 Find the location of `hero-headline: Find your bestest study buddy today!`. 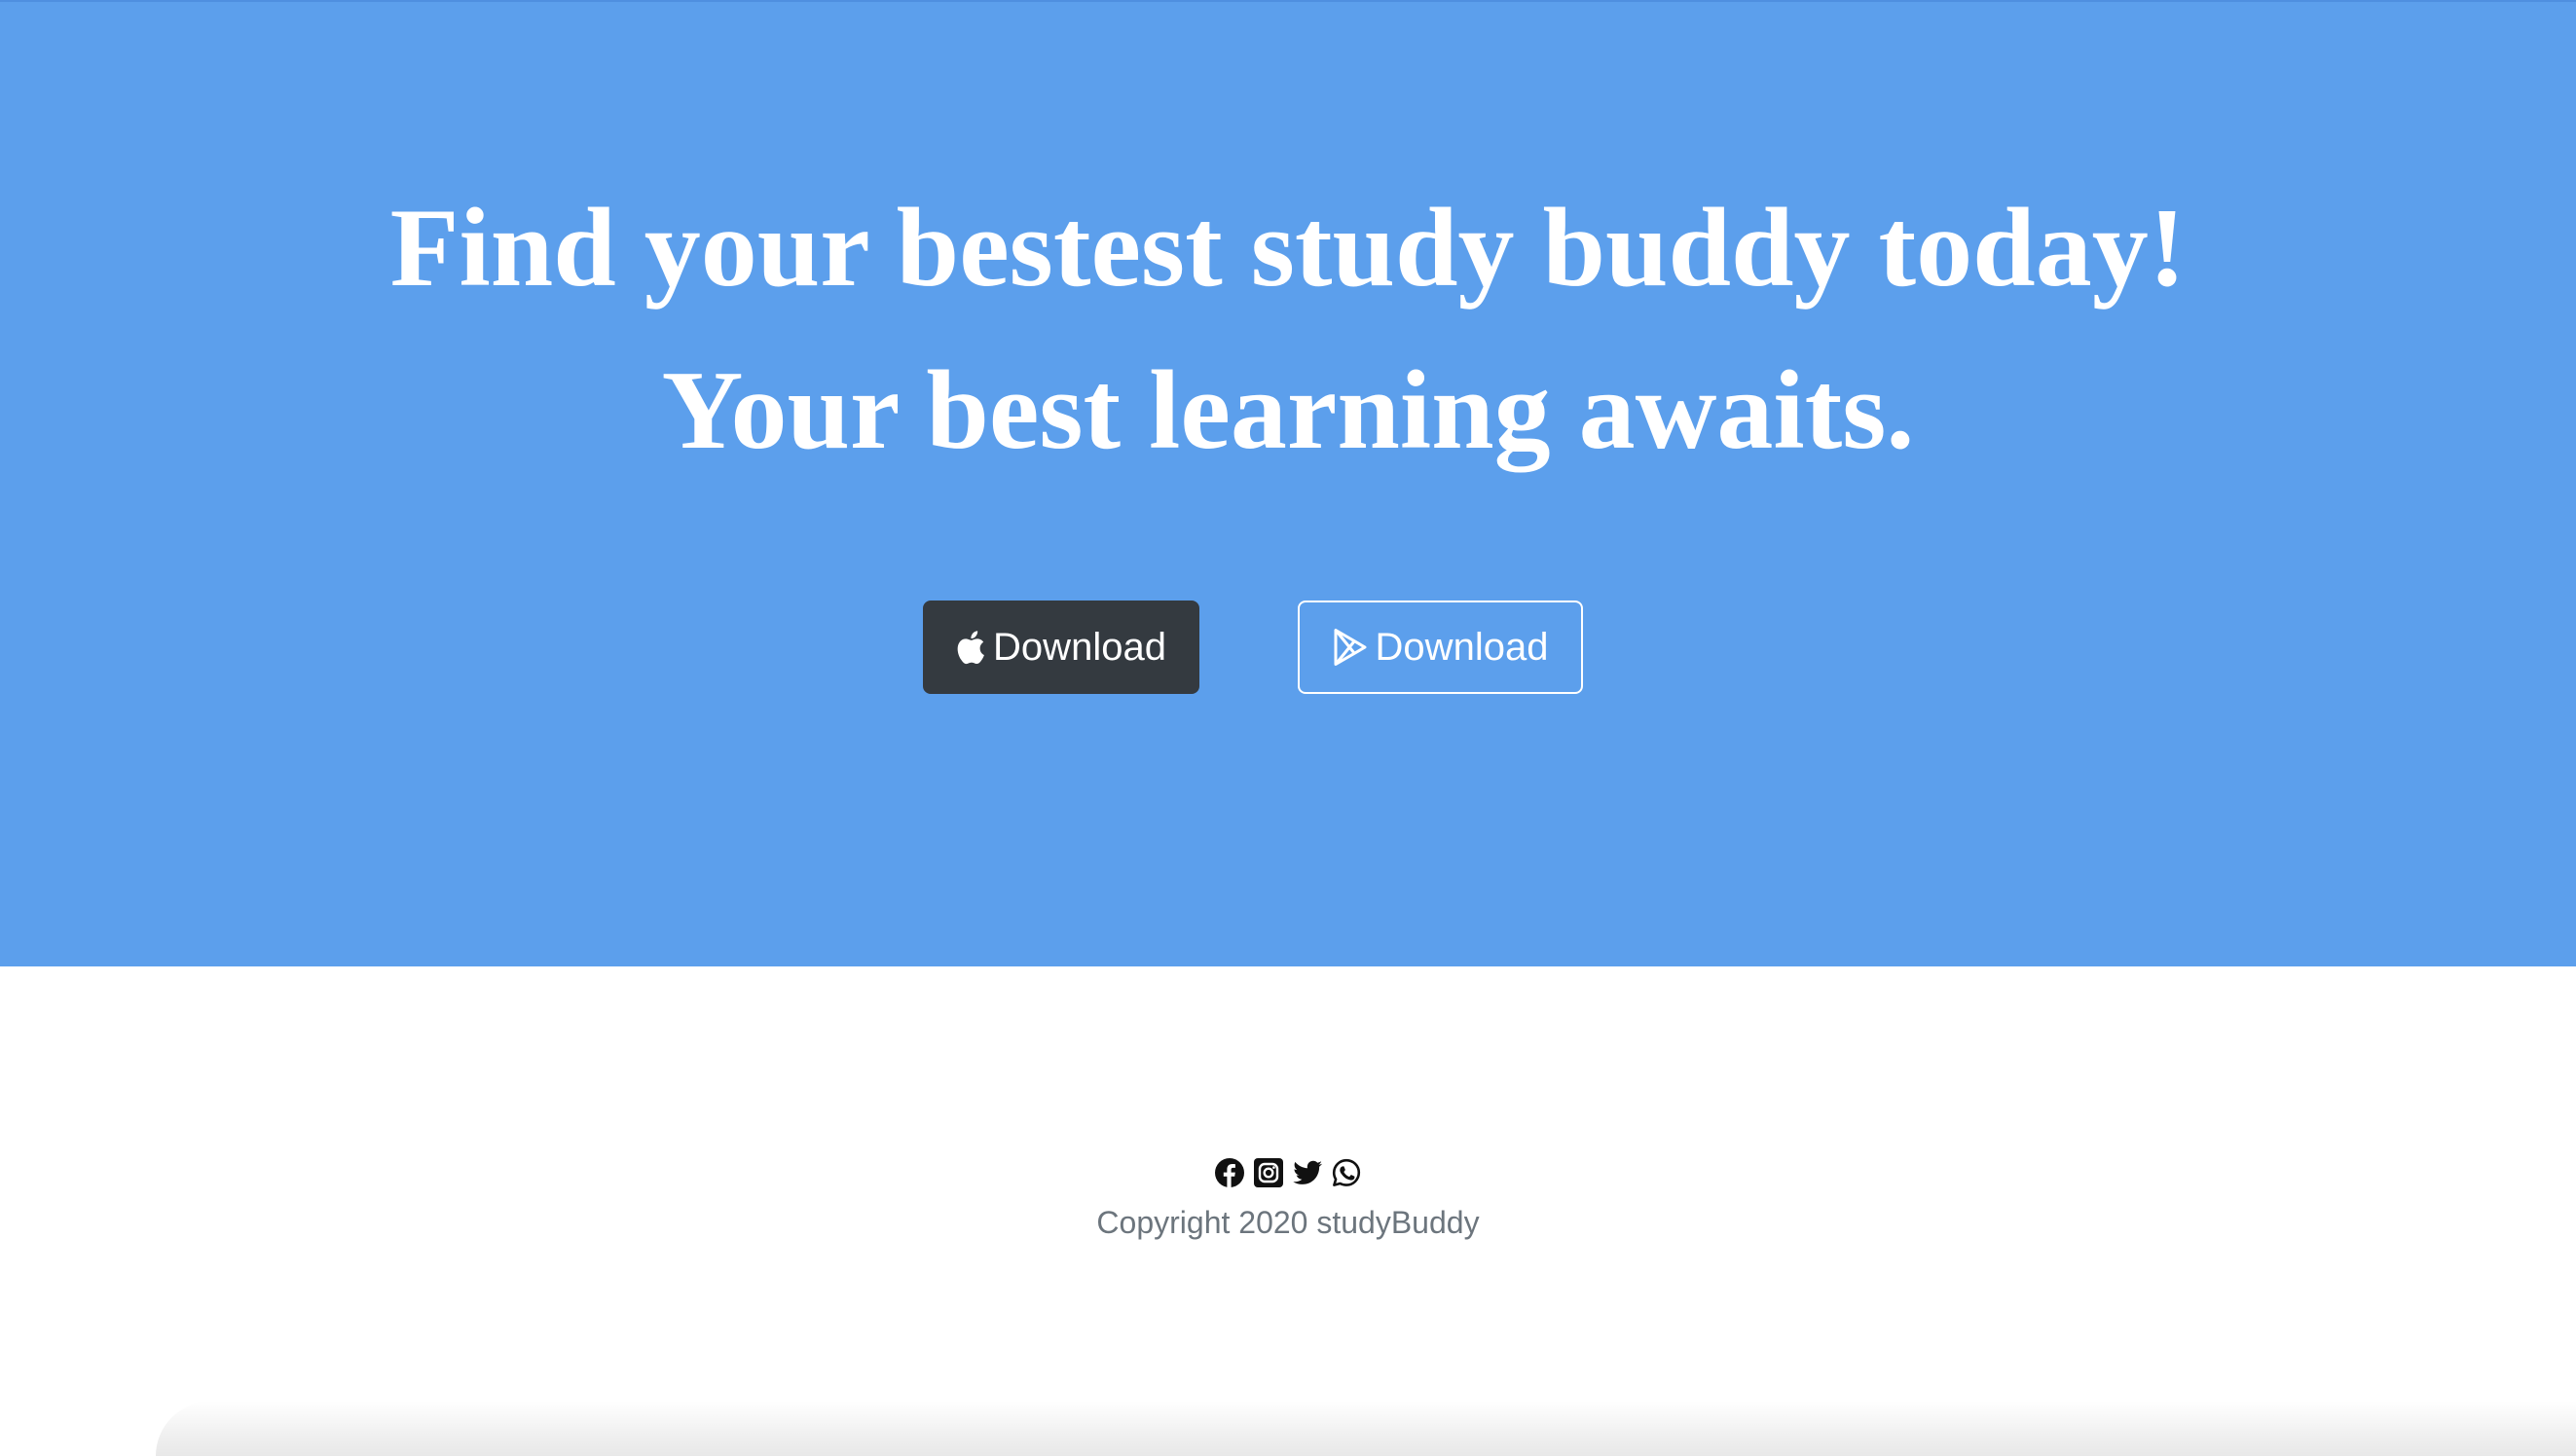

hero-headline: Find your bestest study buddy today! is located at coordinates (1288, 248).